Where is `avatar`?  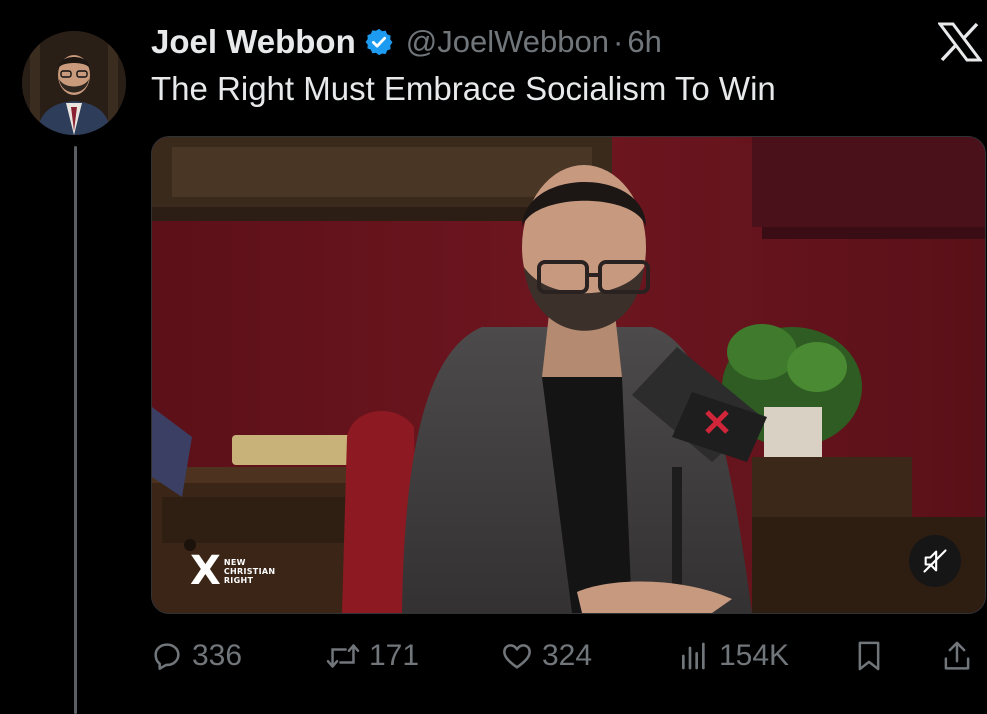
avatar is located at coordinates (74, 83).